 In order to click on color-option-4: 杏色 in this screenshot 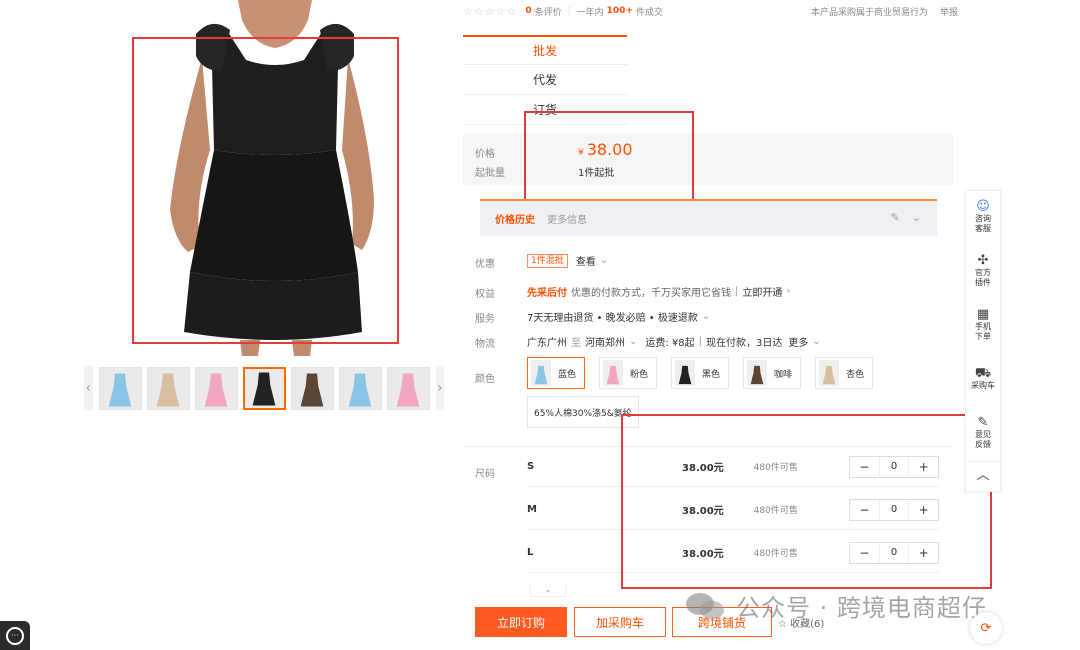, I will do `click(844, 373)`.